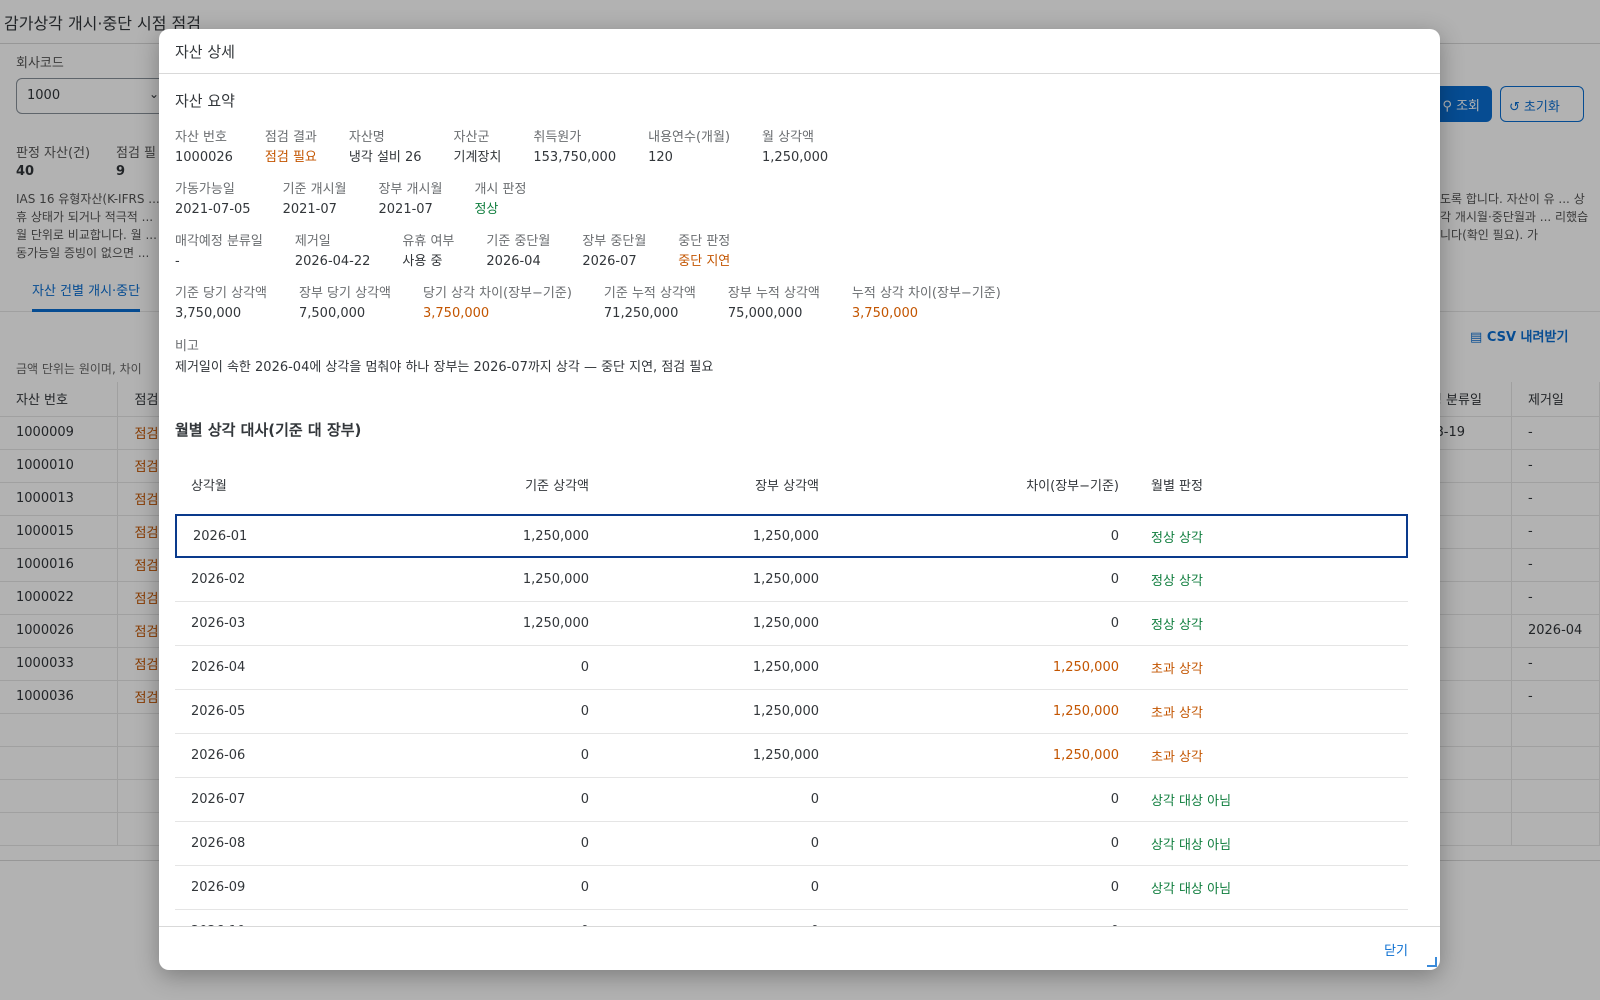  Describe the element at coordinates (411, 201) in the screenshot. I see `summary-field: 장부 개시월 2021-07` at that location.